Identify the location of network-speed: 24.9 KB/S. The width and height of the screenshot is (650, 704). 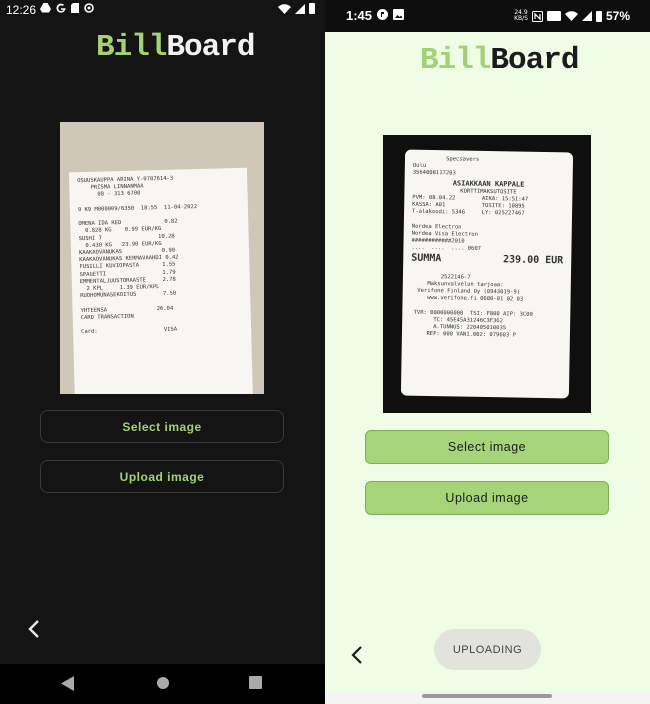
(521, 16).